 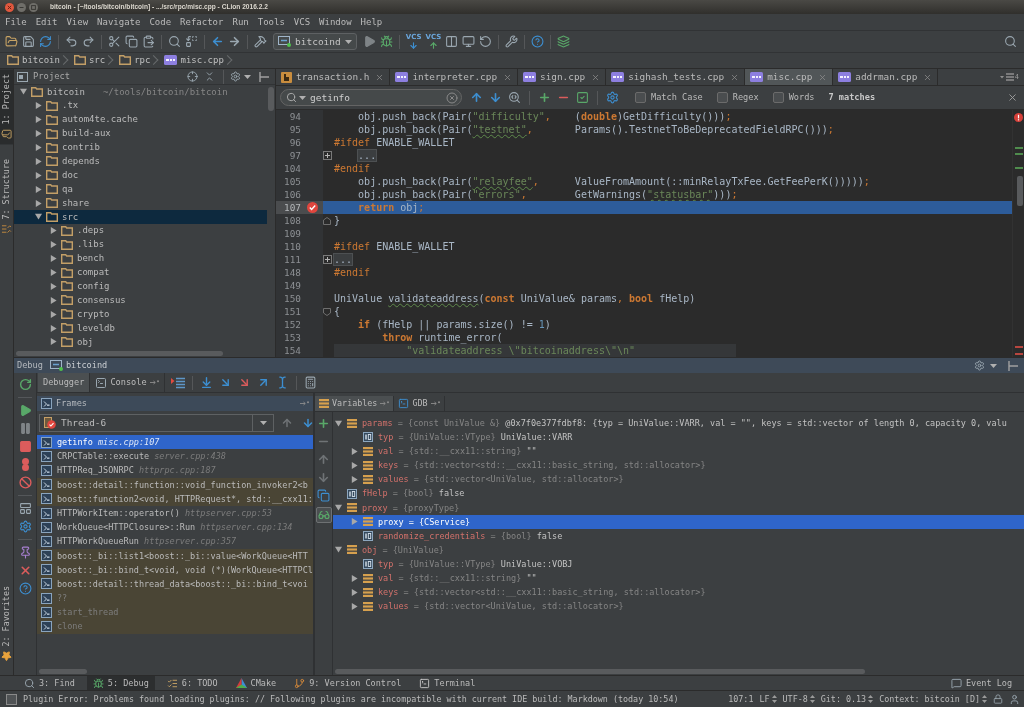 What do you see at coordinates (676, 77) in the screenshot?
I see `editor-tab: sighash_tests.cpp` at bounding box center [676, 77].